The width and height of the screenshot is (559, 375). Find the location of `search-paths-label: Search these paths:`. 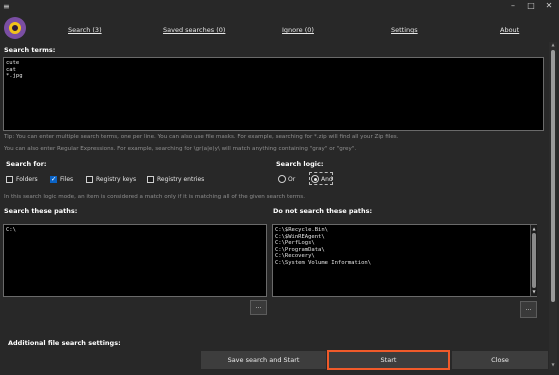

search-paths-label: Search these paths: is located at coordinates (41, 211).